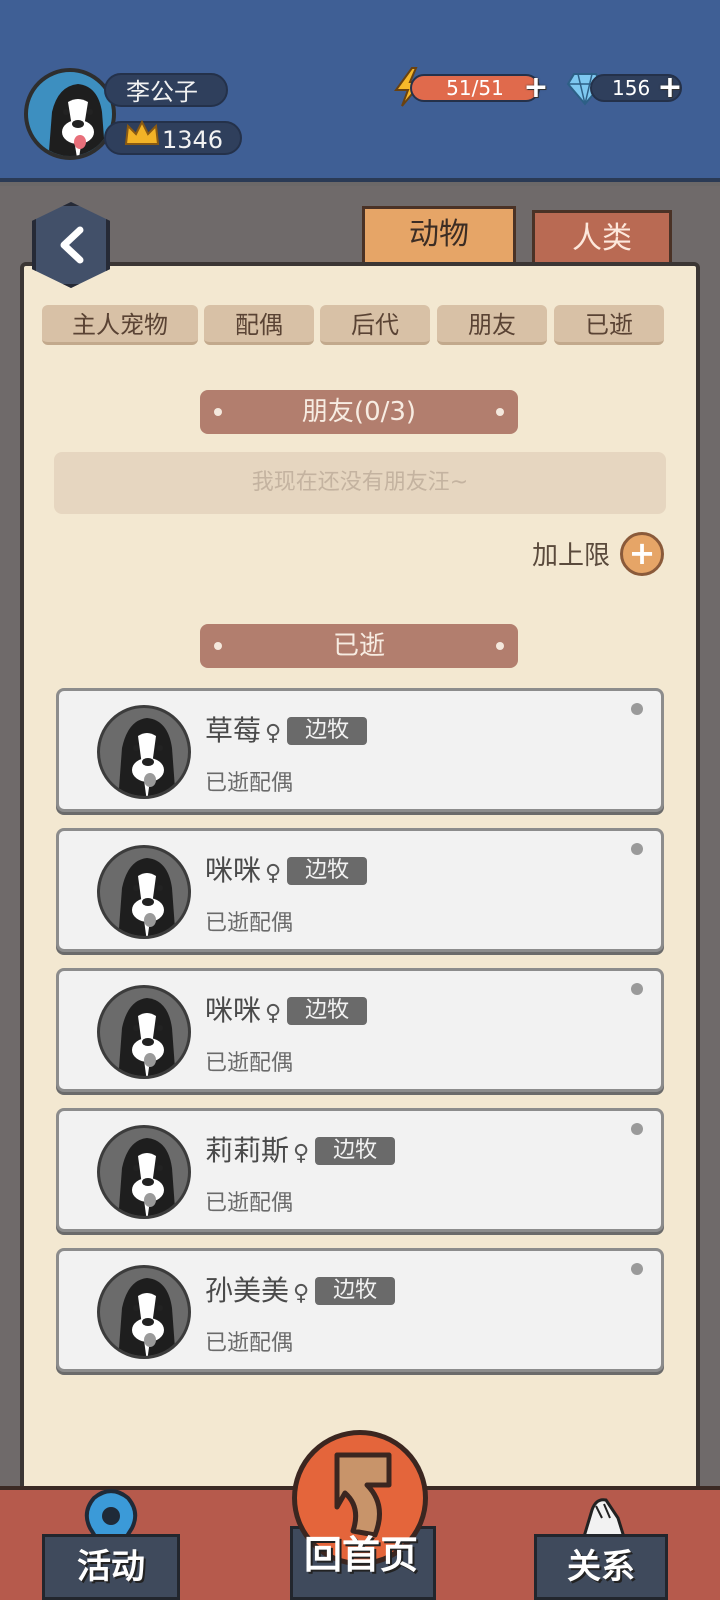 The image size is (720, 1600). I want to click on tab-human: 人类, so click(602, 238).